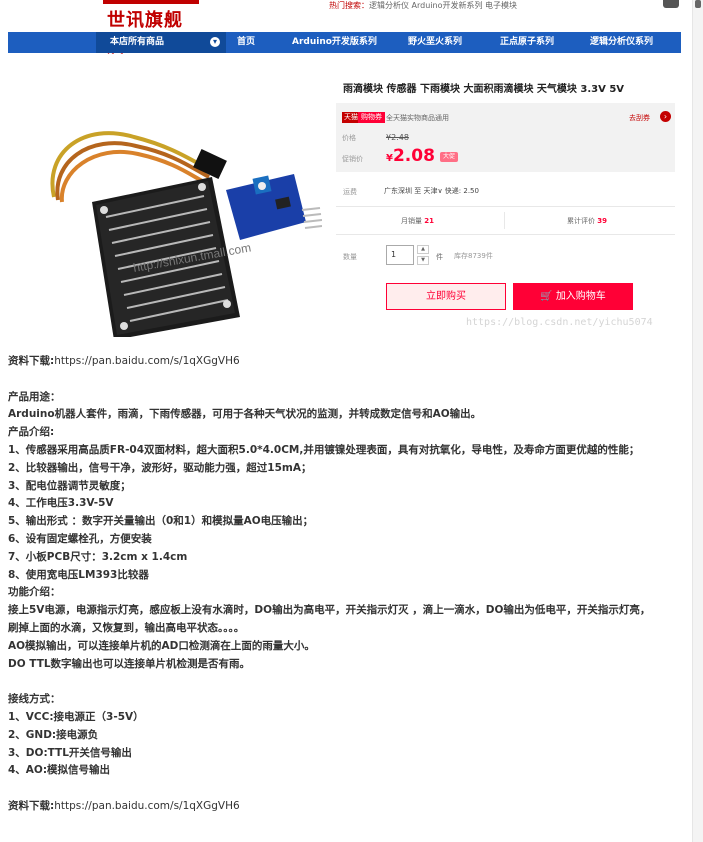 The width and height of the screenshot is (703, 842). I want to click on nav-item-zhengdian: 正点原子系列, so click(527, 42).